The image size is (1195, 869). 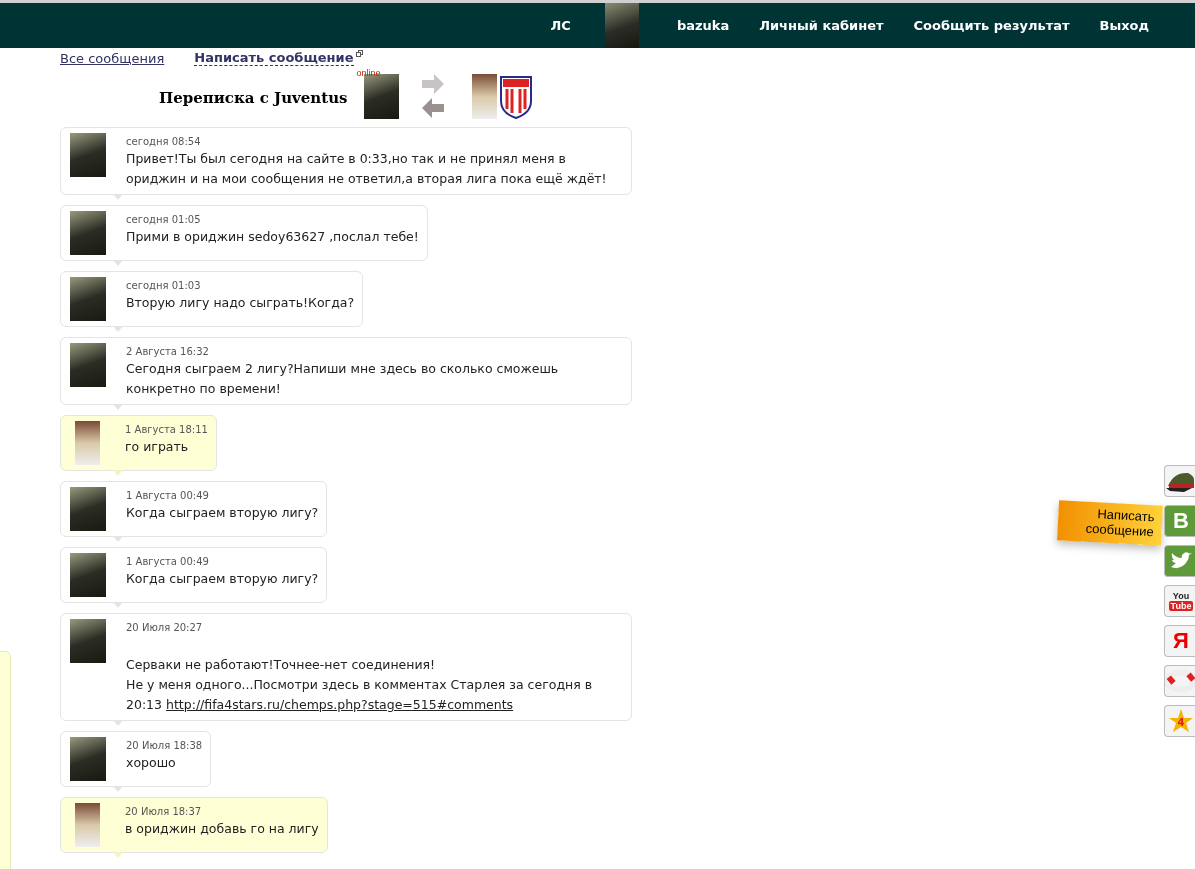 I want to click on message-date: 20 Июля 18:38, so click(x=164, y=746).